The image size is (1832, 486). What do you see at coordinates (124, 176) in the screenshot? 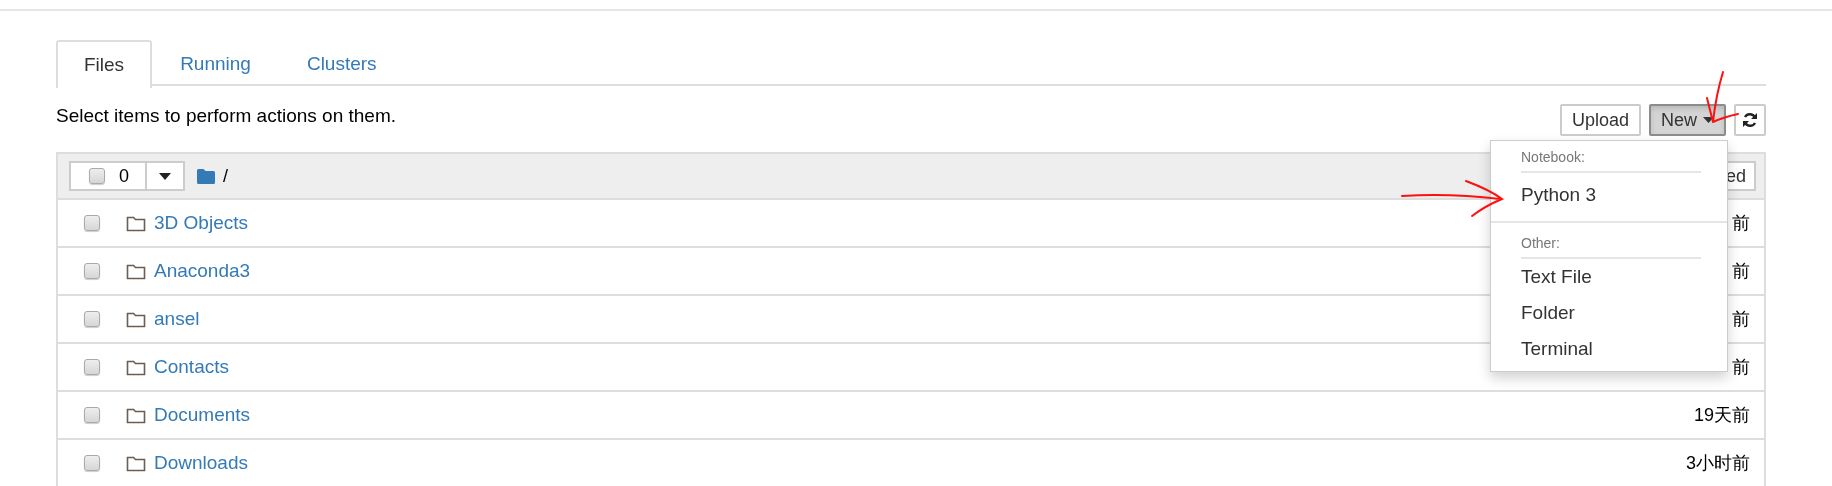
I see `selected-count: 0` at bounding box center [124, 176].